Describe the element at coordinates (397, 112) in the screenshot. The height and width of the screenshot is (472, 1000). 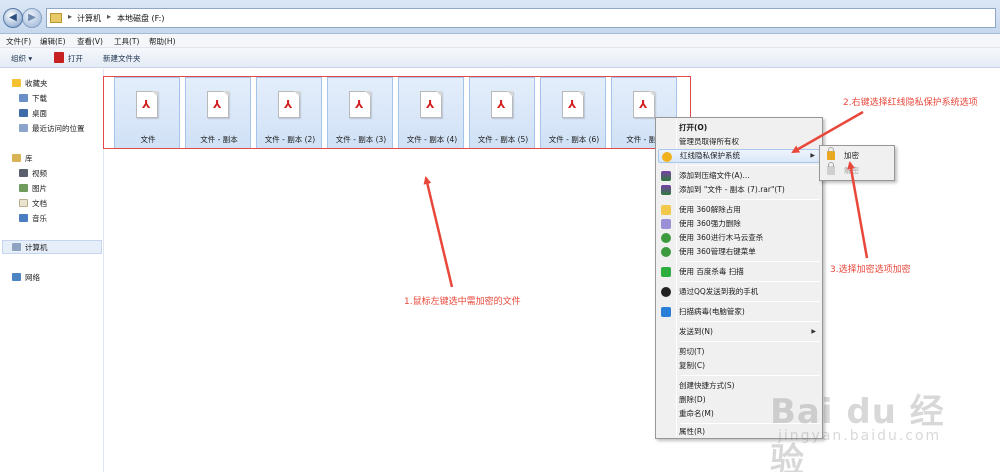
I see `selection-annotation-box` at that location.